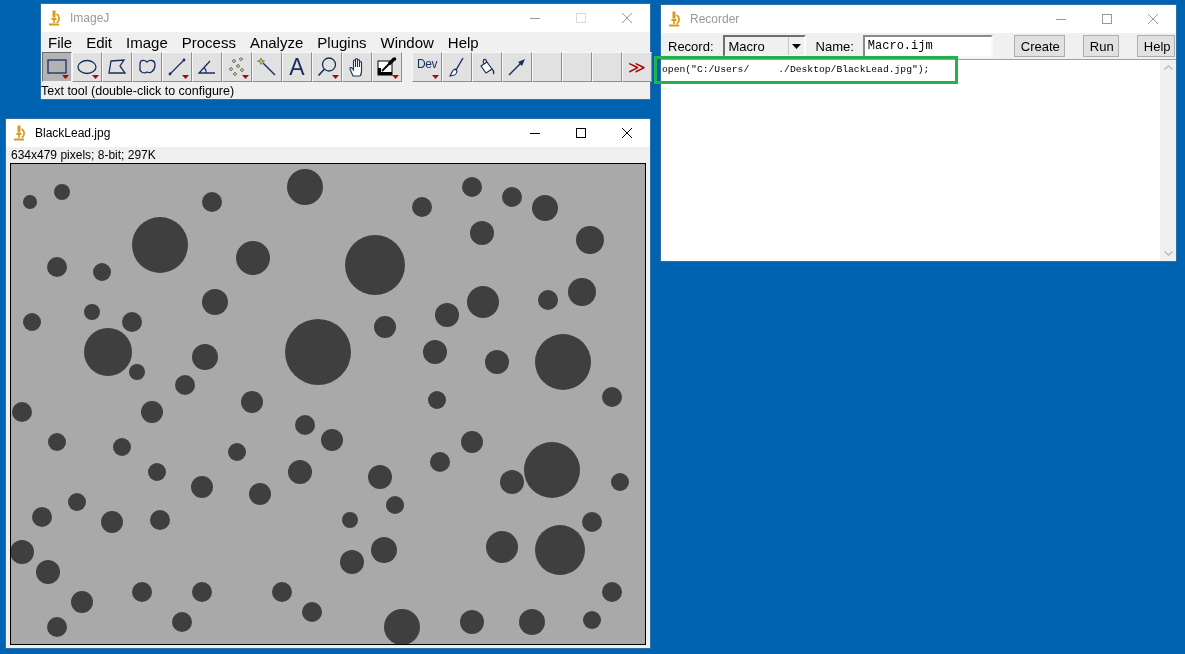  I want to click on line-tool-button, so click(177, 67).